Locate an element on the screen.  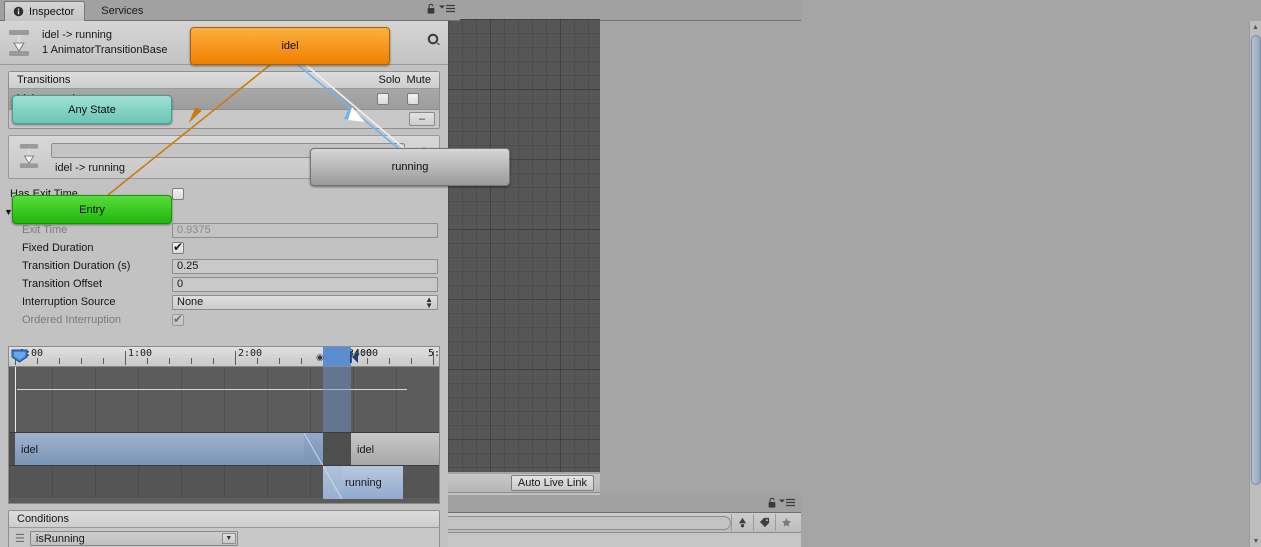
tab-inspector-label: Inspector is located at coordinates (52, 11).